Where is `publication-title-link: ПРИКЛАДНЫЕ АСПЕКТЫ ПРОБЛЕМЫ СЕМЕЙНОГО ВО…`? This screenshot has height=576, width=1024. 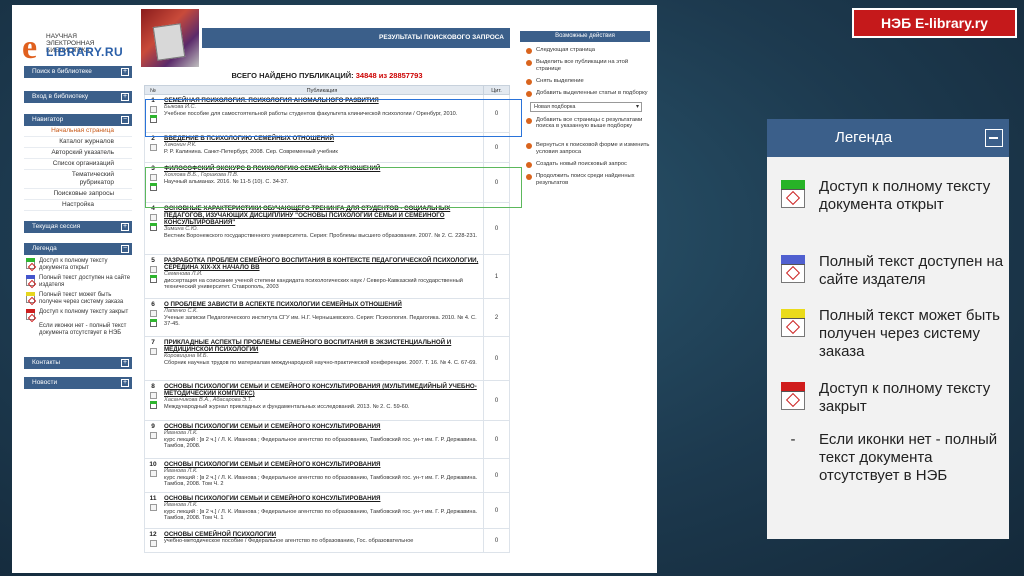 publication-title-link: ПРИКЛАДНЫЕ АСПЕКТЫ ПРОБЛЕМЫ СЕМЕЙНОГО ВО… is located at coordinates (322, 346).